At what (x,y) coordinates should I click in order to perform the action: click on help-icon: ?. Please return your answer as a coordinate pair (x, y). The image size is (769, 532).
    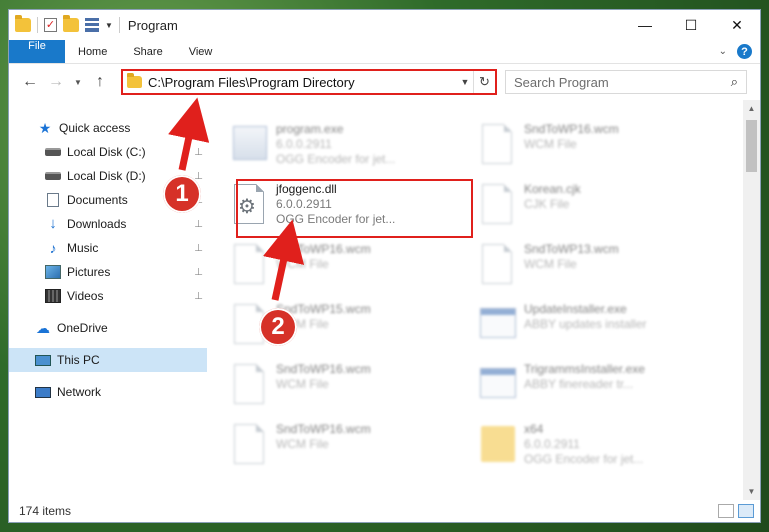
    Looking at the image, I should click on (744, 51).